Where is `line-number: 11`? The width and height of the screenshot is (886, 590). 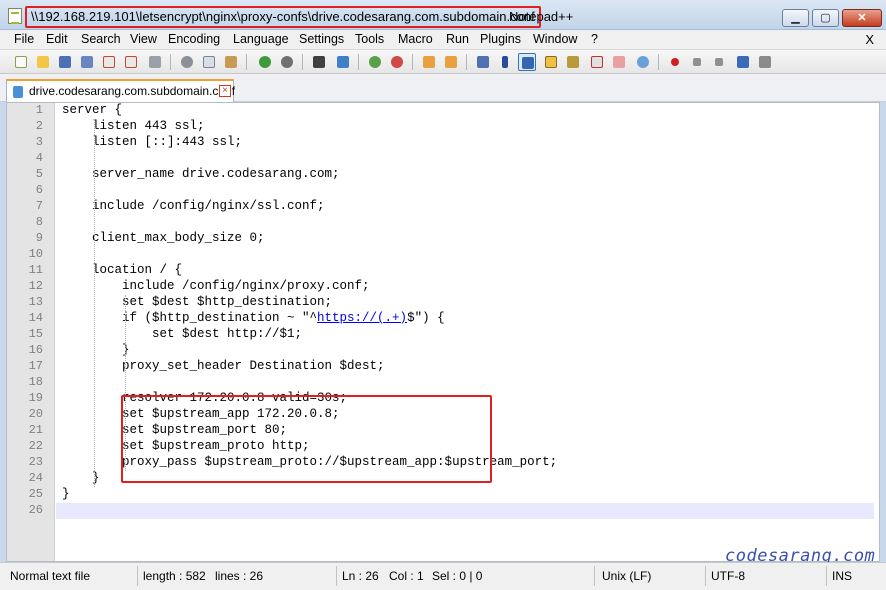 line-number: 11 is located at coordinates (35, 270).